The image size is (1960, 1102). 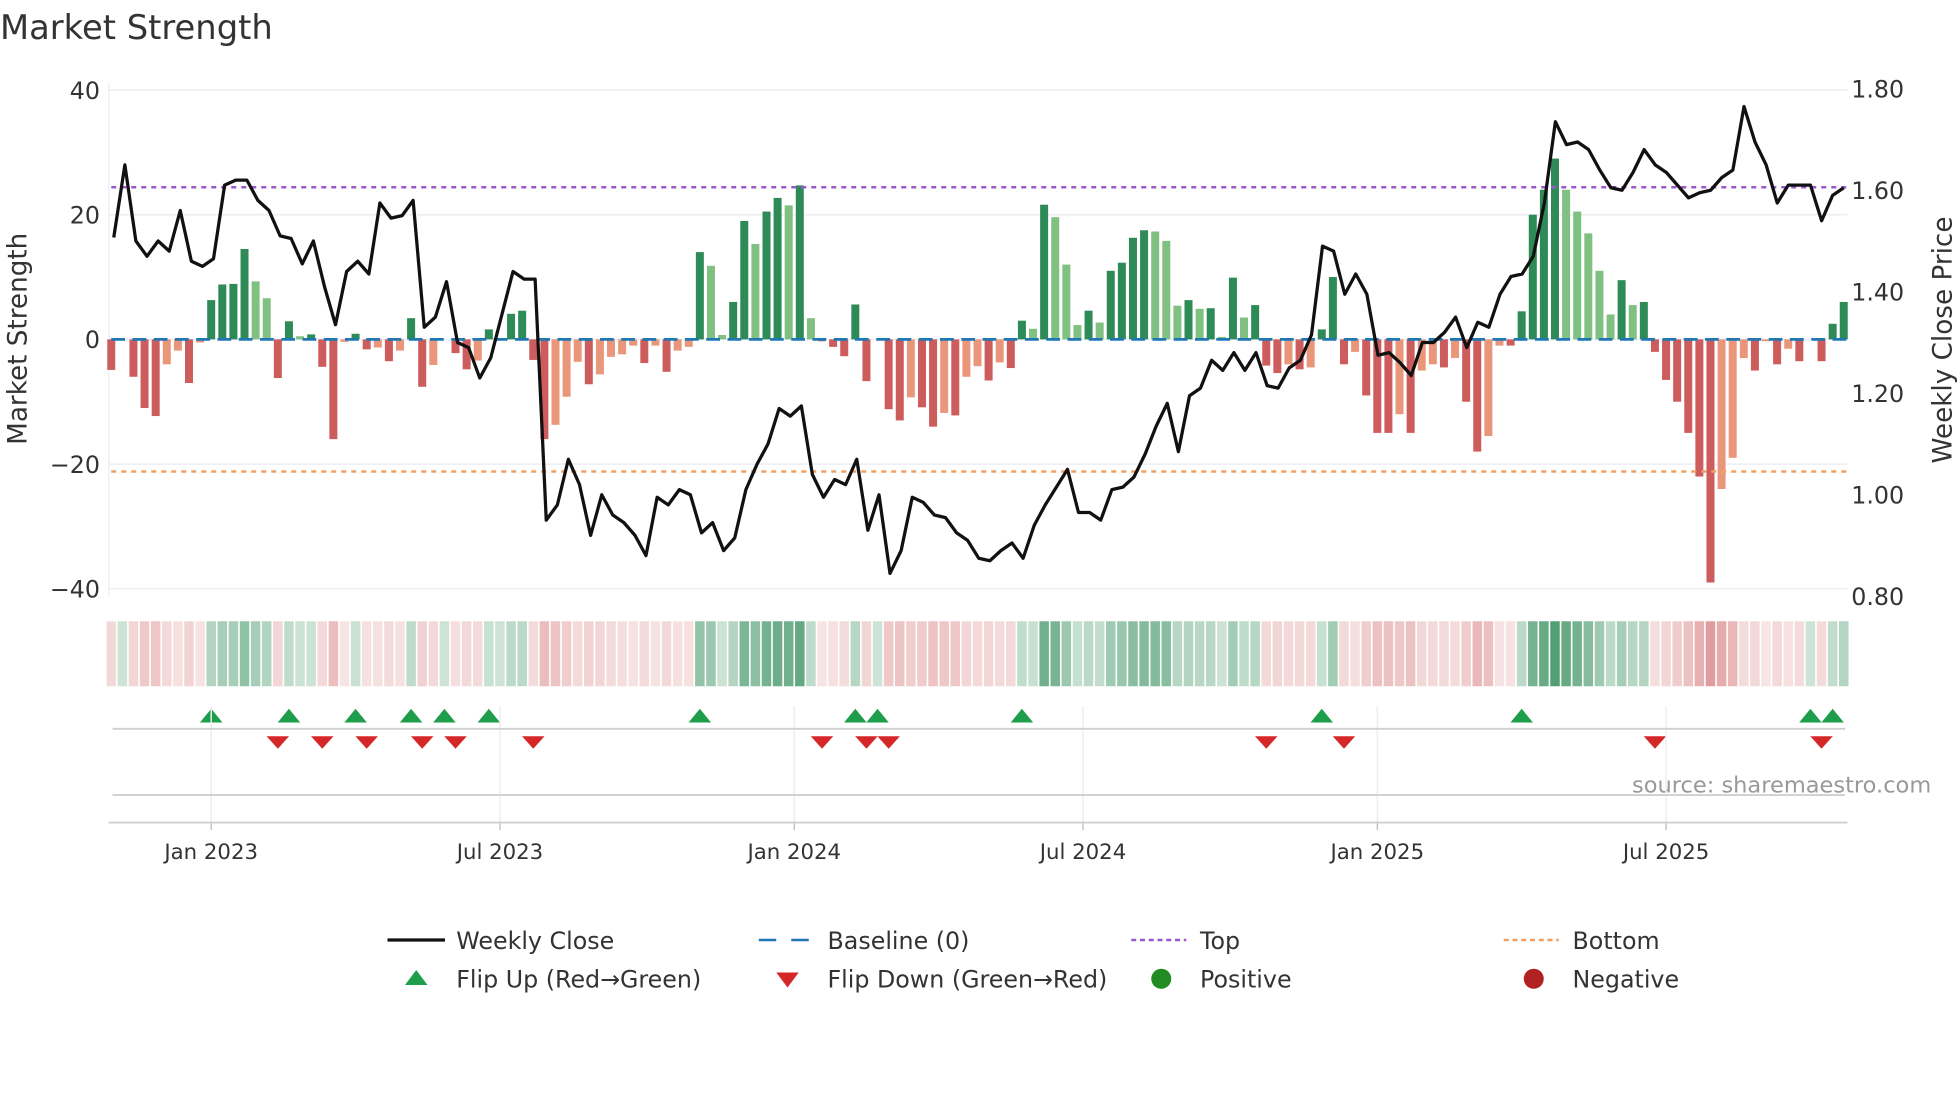 I want to click on legend-label: Positive, so click(x=1246, y=980).